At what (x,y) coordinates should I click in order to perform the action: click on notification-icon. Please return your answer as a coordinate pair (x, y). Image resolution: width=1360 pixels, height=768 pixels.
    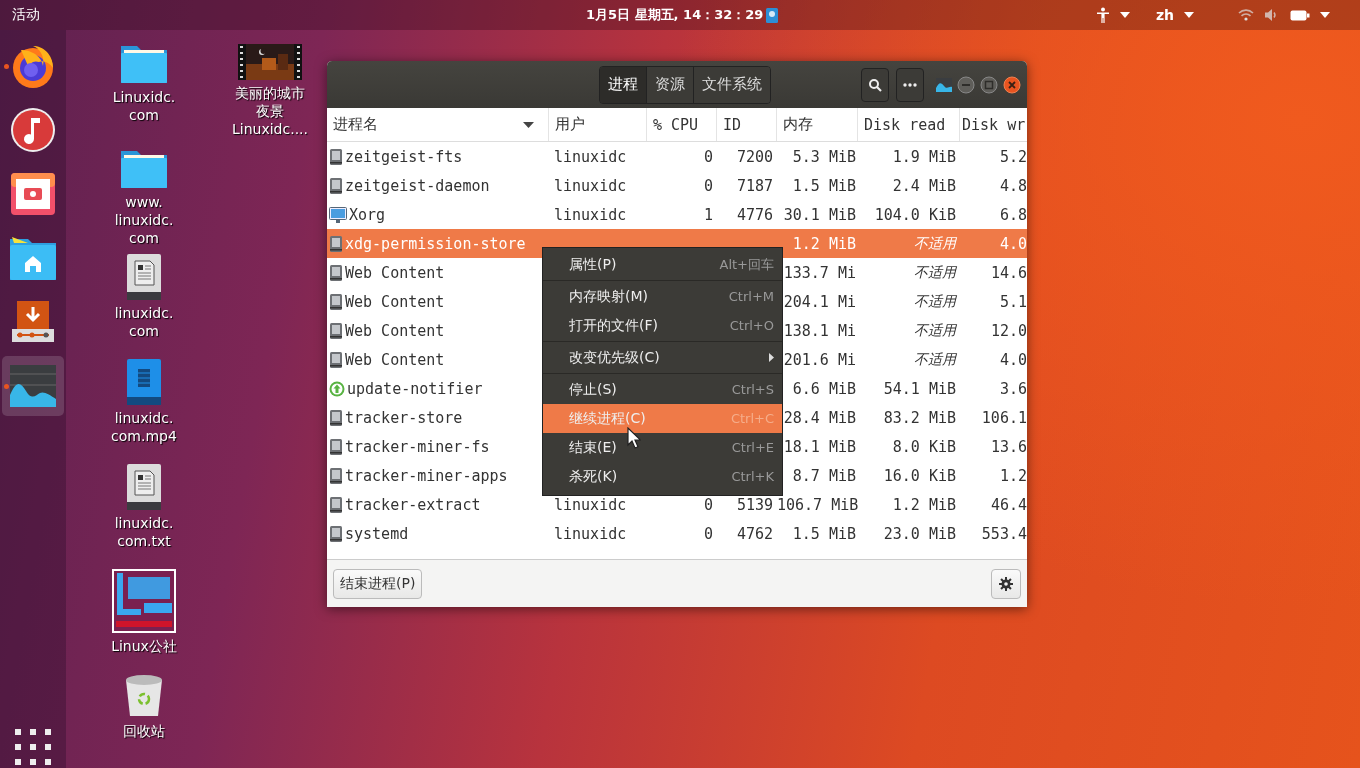
    Looking at the image, I should click on (772, 15).